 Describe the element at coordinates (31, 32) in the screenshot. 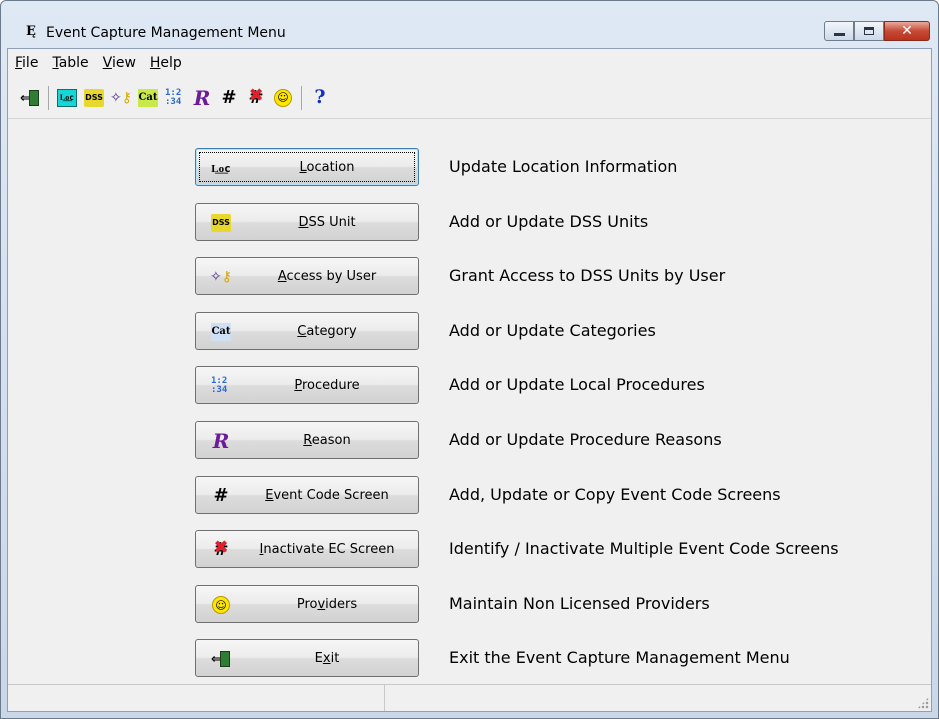

I see `app-icon: Ę` at that location.